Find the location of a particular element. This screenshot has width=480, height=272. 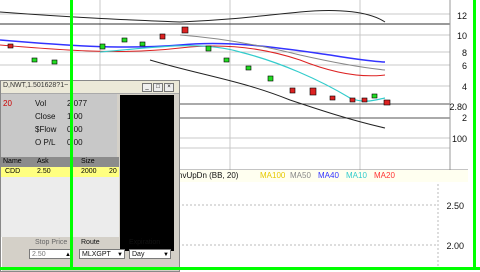

indicator-title: nvUpDn (BB, 20) is located at coordinates (208, 175).